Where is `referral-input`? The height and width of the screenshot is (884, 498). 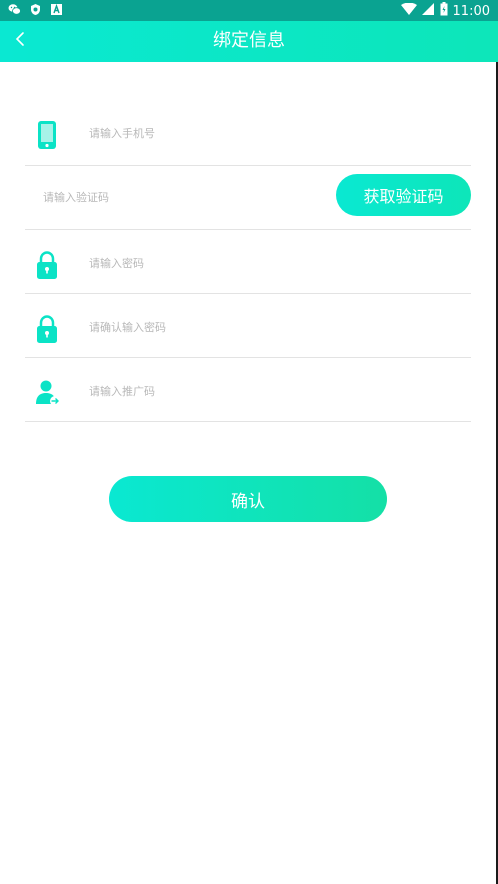
referral-input is located at coordinates (219, 391).